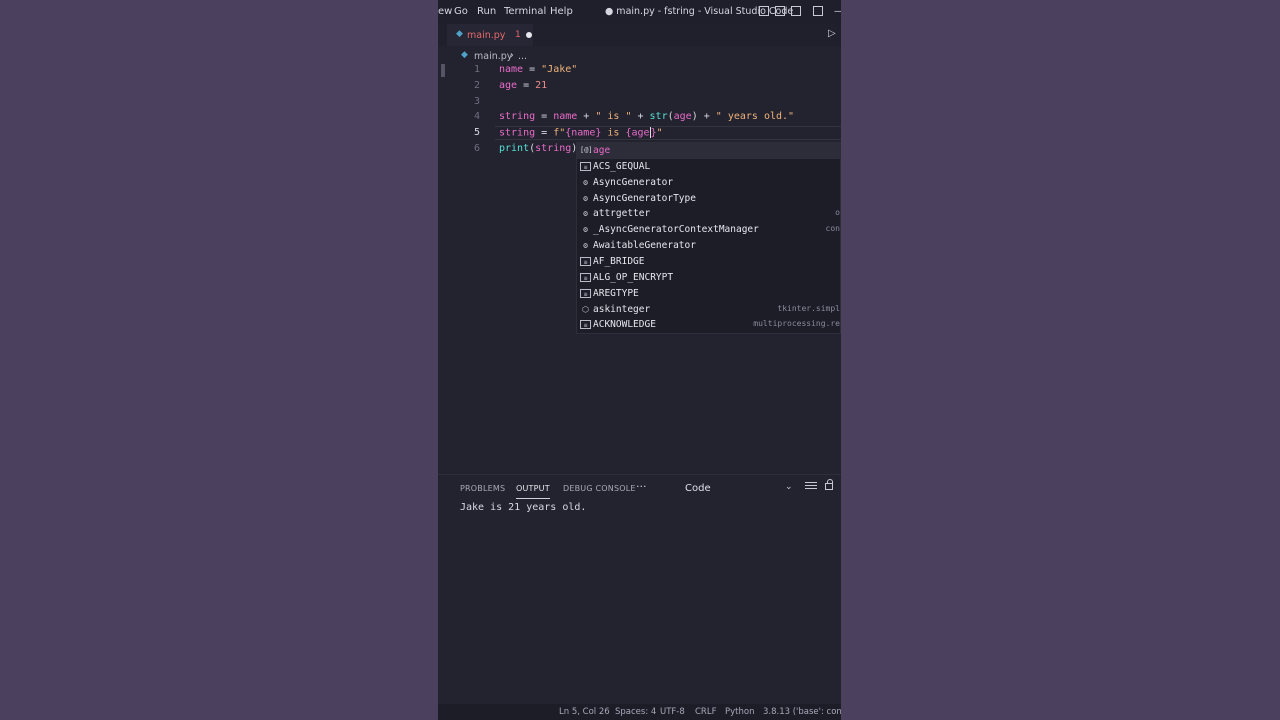 Image resolution: width=1280 pixels, height=720 pixels. Describe the element at coordinates (755, 117) in the screenshot. I see `code-token: " years old."` at that location.